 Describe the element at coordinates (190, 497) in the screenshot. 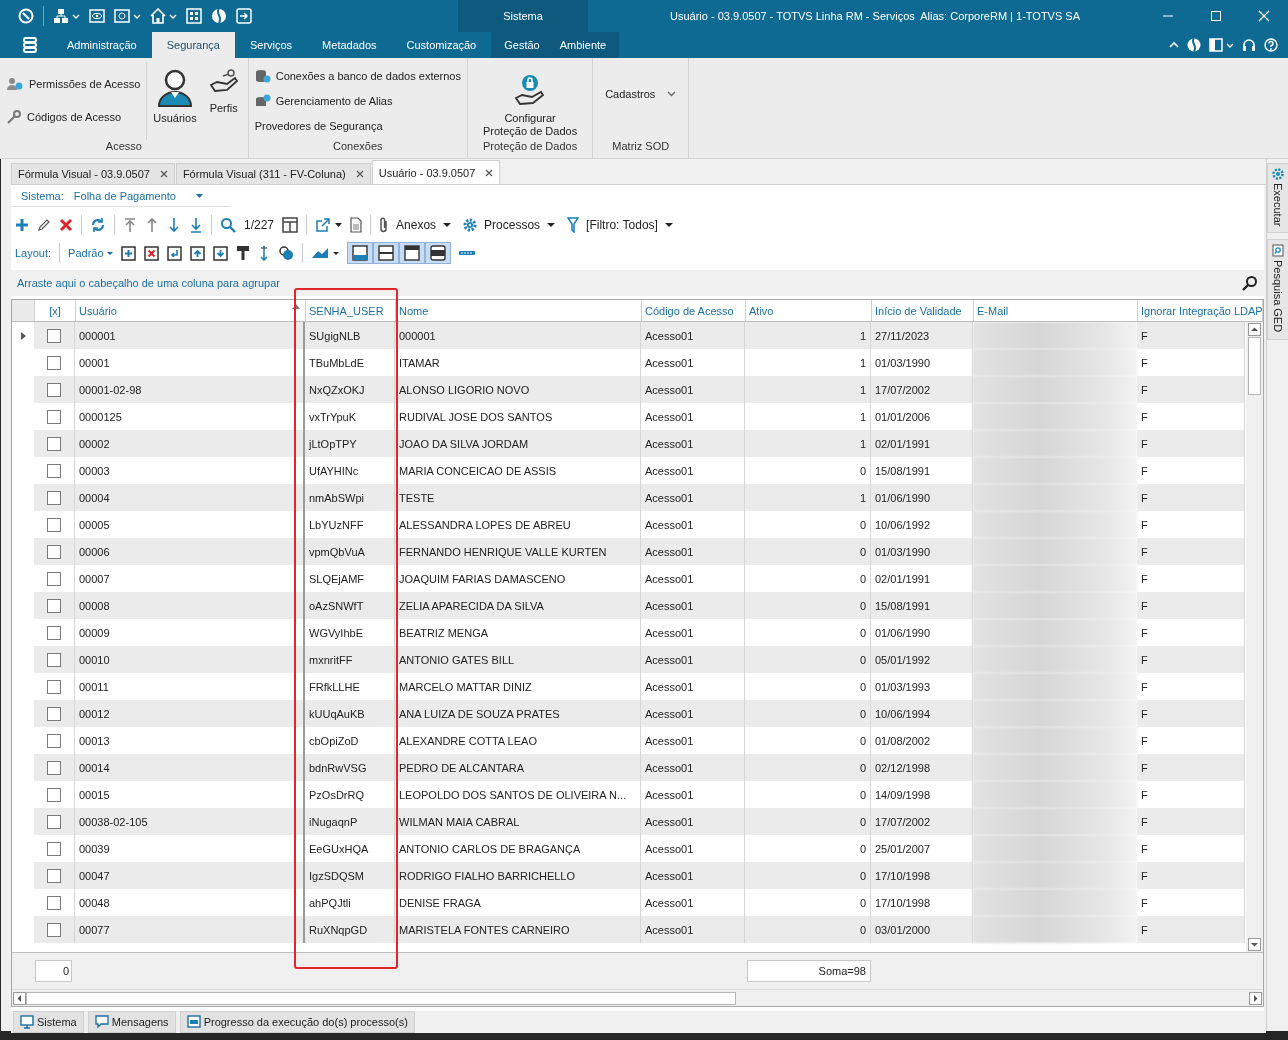

I see `table-cell: 00004` at that location.